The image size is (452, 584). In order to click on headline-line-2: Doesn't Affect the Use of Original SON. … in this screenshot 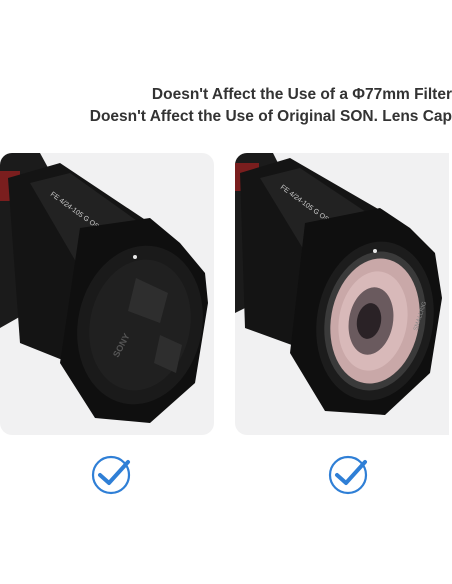, I will do `click(270, 116)`.